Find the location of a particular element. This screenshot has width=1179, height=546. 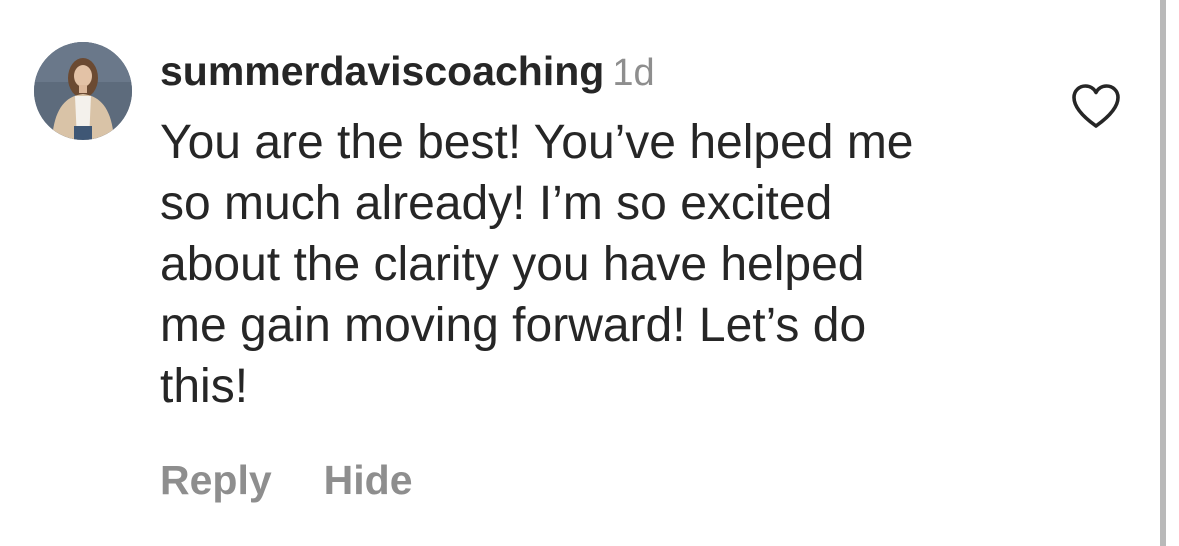

comment-line: You are the best! You’ve helped me is located at coordinates (537, 142).